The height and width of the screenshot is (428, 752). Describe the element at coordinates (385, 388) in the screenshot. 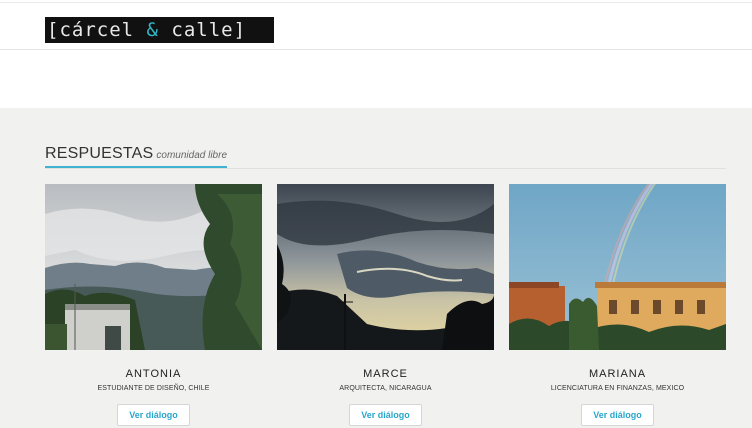

I see `profile-role: ARQUITECTA, NICARAGUA` at that location.